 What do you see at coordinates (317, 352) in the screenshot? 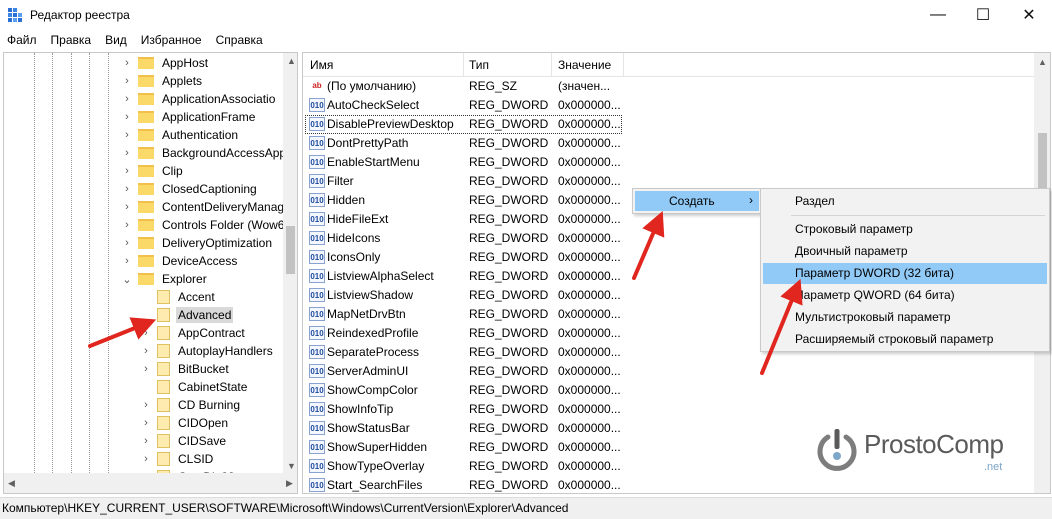
I see `dword-value-icon: 010` at bounding box center [317, 352].